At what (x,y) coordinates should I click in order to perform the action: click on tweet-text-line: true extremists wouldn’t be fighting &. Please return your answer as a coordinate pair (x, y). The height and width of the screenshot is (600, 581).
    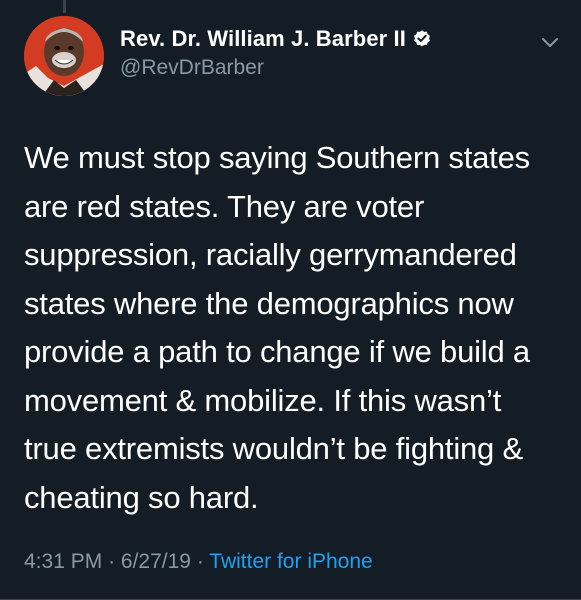
    Looking at the image, I should click on (273, 448).